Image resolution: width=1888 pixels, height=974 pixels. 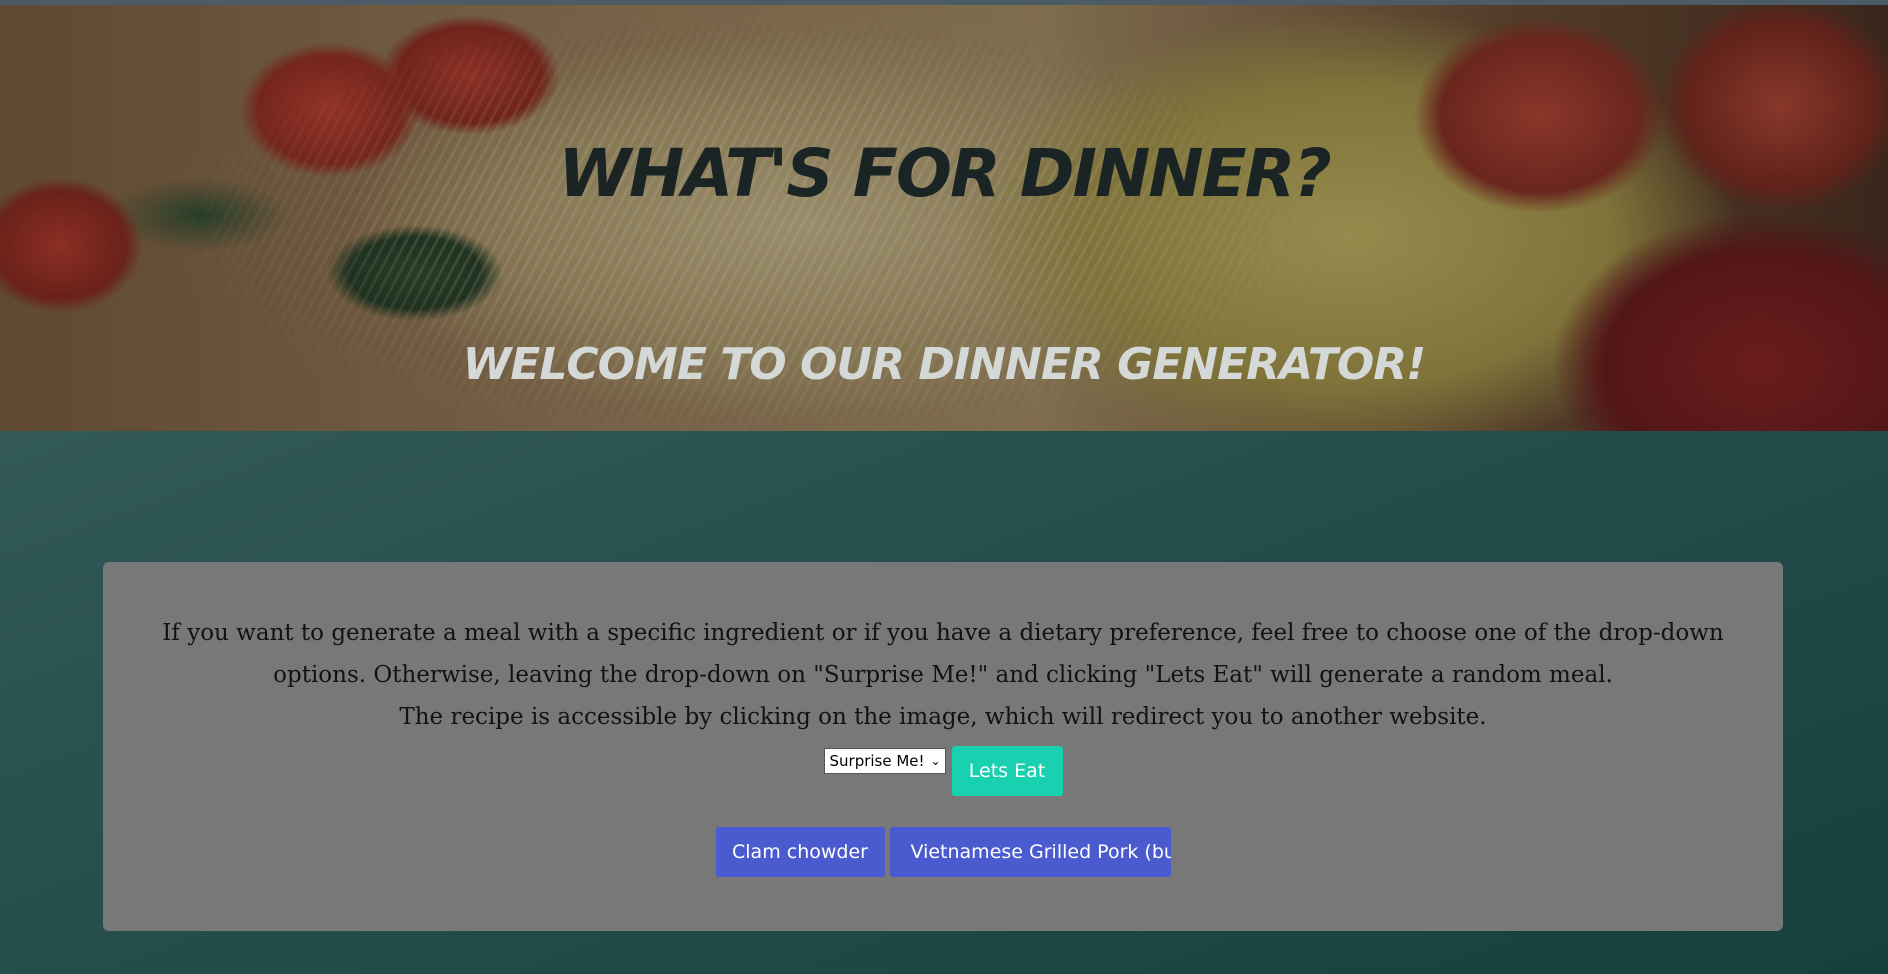 I want to click on chevron-down-icon: ⌄, so click(x=935, y=761).